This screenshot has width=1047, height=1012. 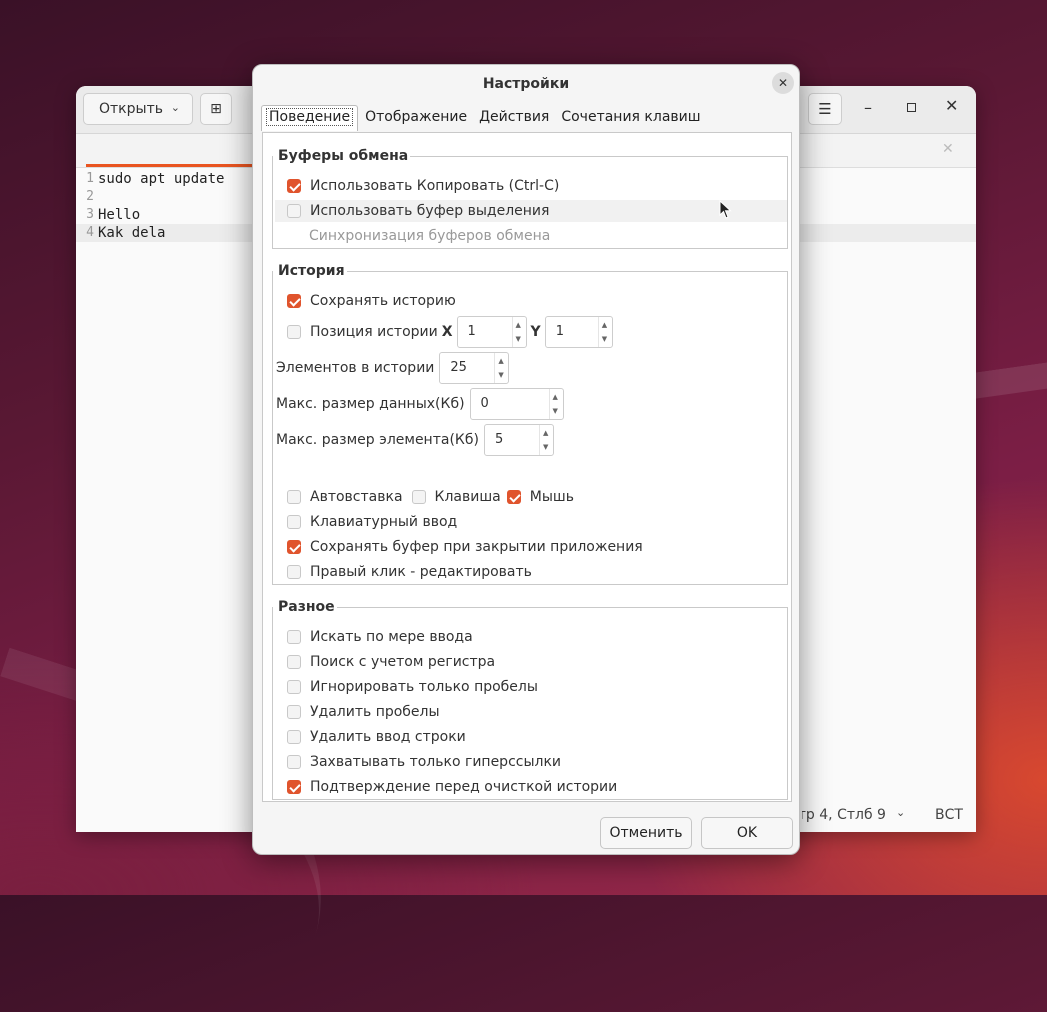 I want to click on history-position-row: Позиция истории X 1 ▲ ▼ Y 1 ▲ ▼, so click(x=450, y=332).